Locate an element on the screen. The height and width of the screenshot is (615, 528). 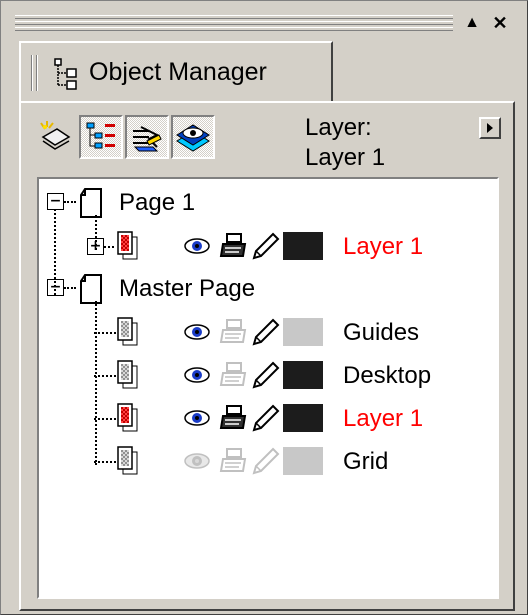
layer-row: Desktop is located at coordinates (268, 377).